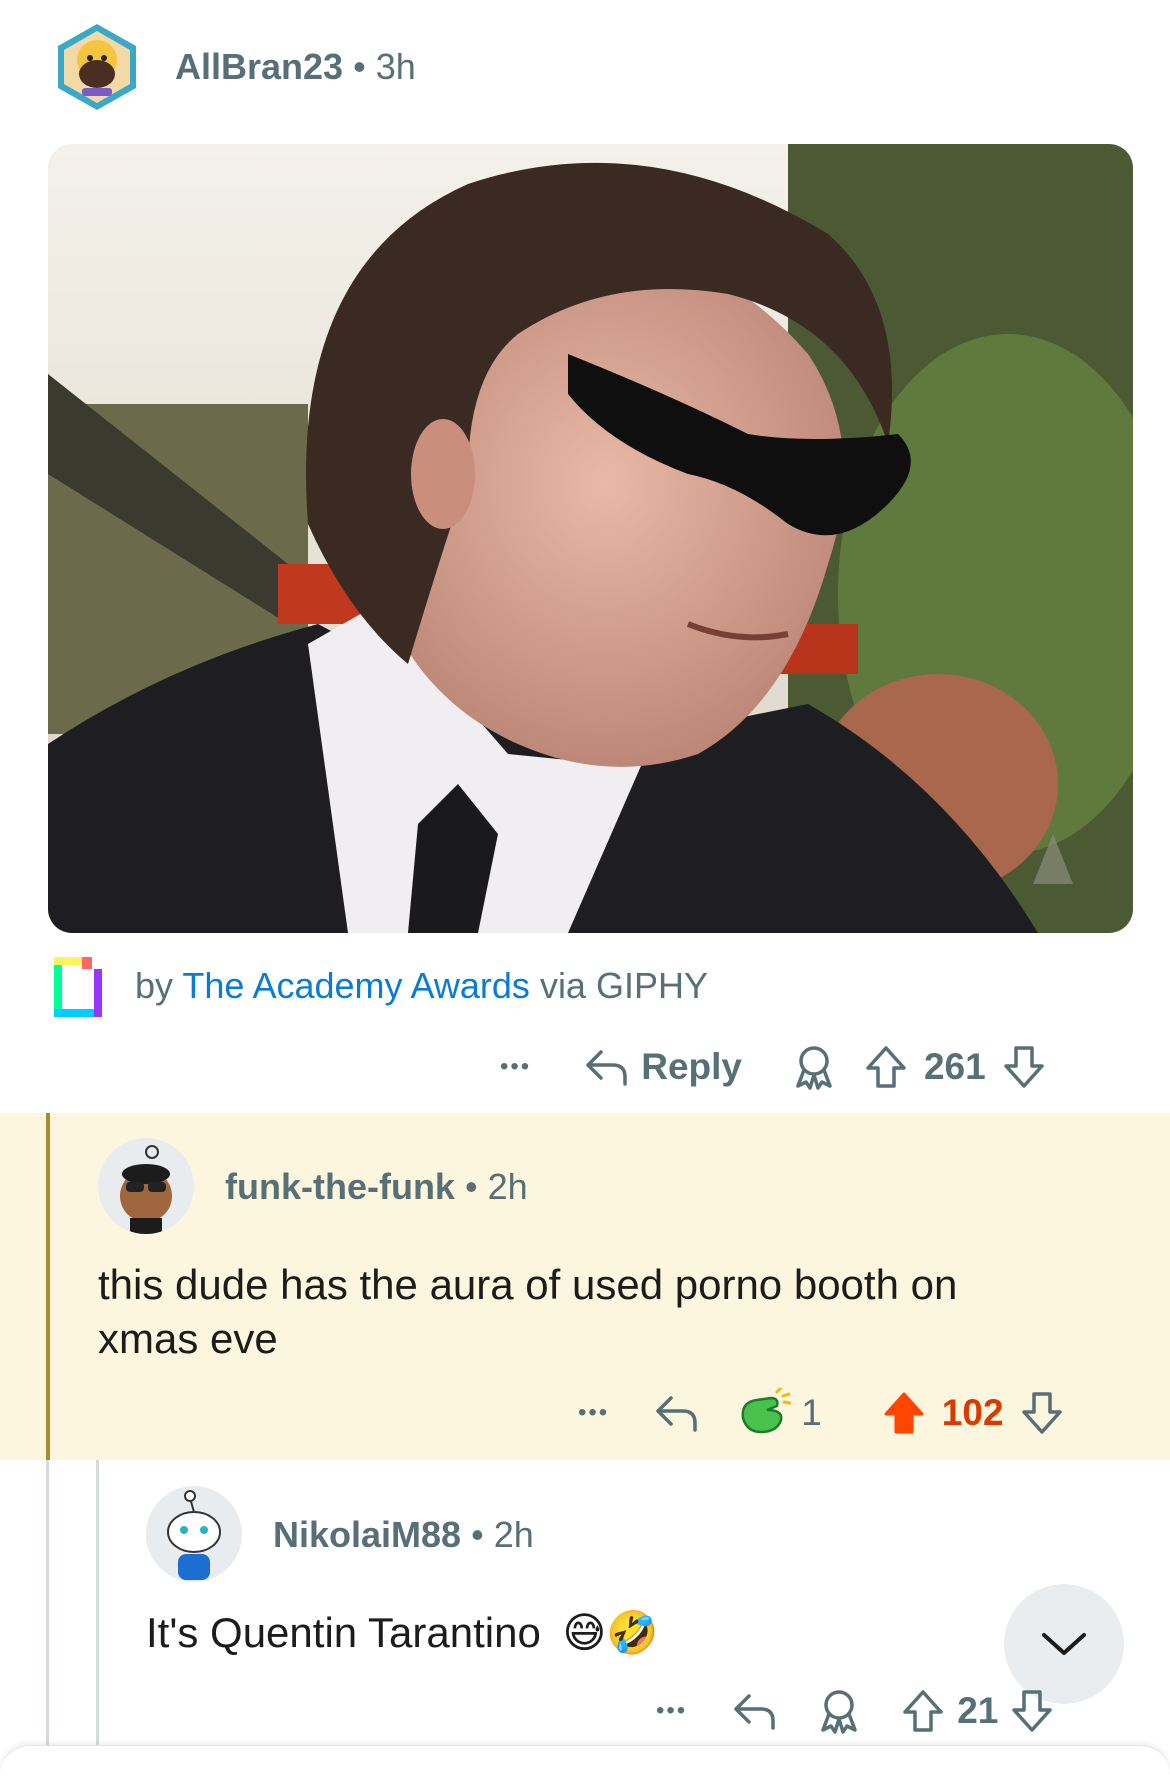  I want to click on gif-attribution: by The Academy Awards via GIPHY, so click(421, 986).